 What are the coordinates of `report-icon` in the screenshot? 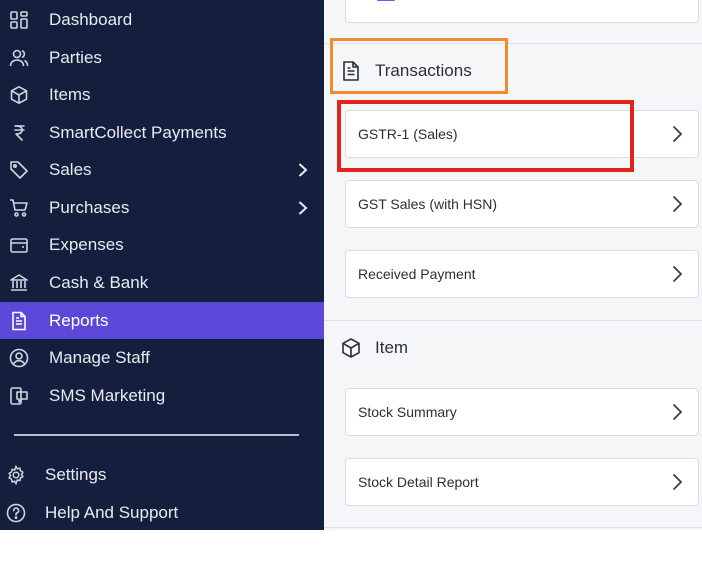 It's located at (19, 321).